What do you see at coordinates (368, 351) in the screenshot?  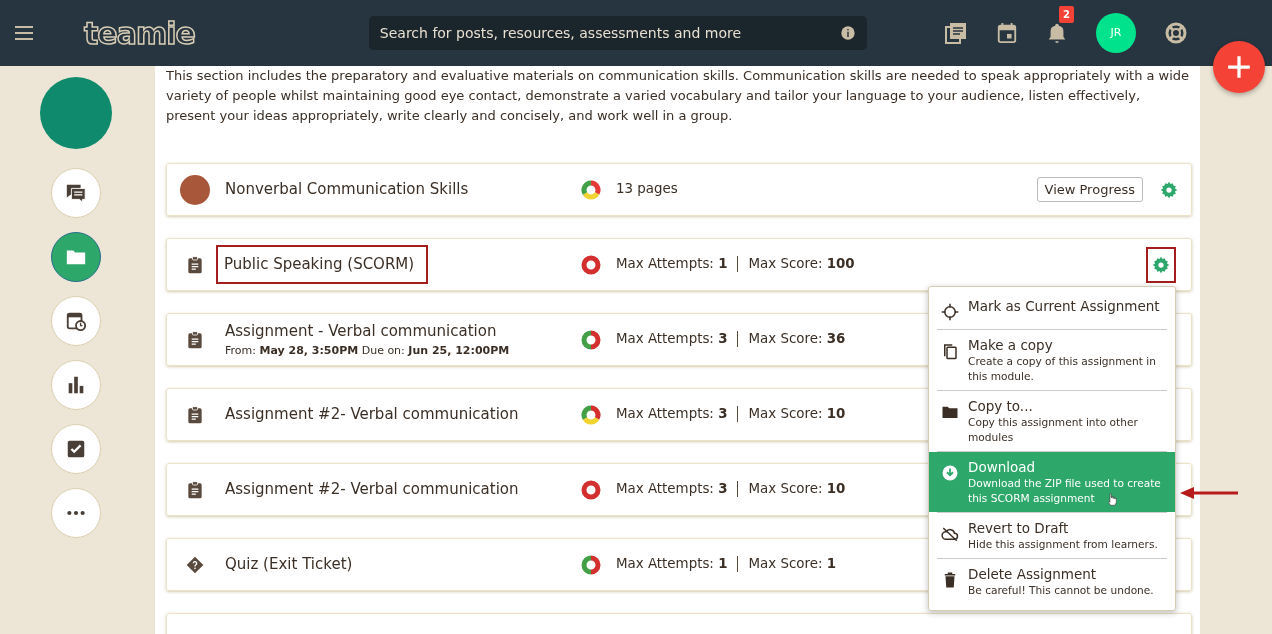 I see `due-dates: From: May 28, 3:50PM Due on: Jun 25, 12:00PM` at bounding box center [368, 351].